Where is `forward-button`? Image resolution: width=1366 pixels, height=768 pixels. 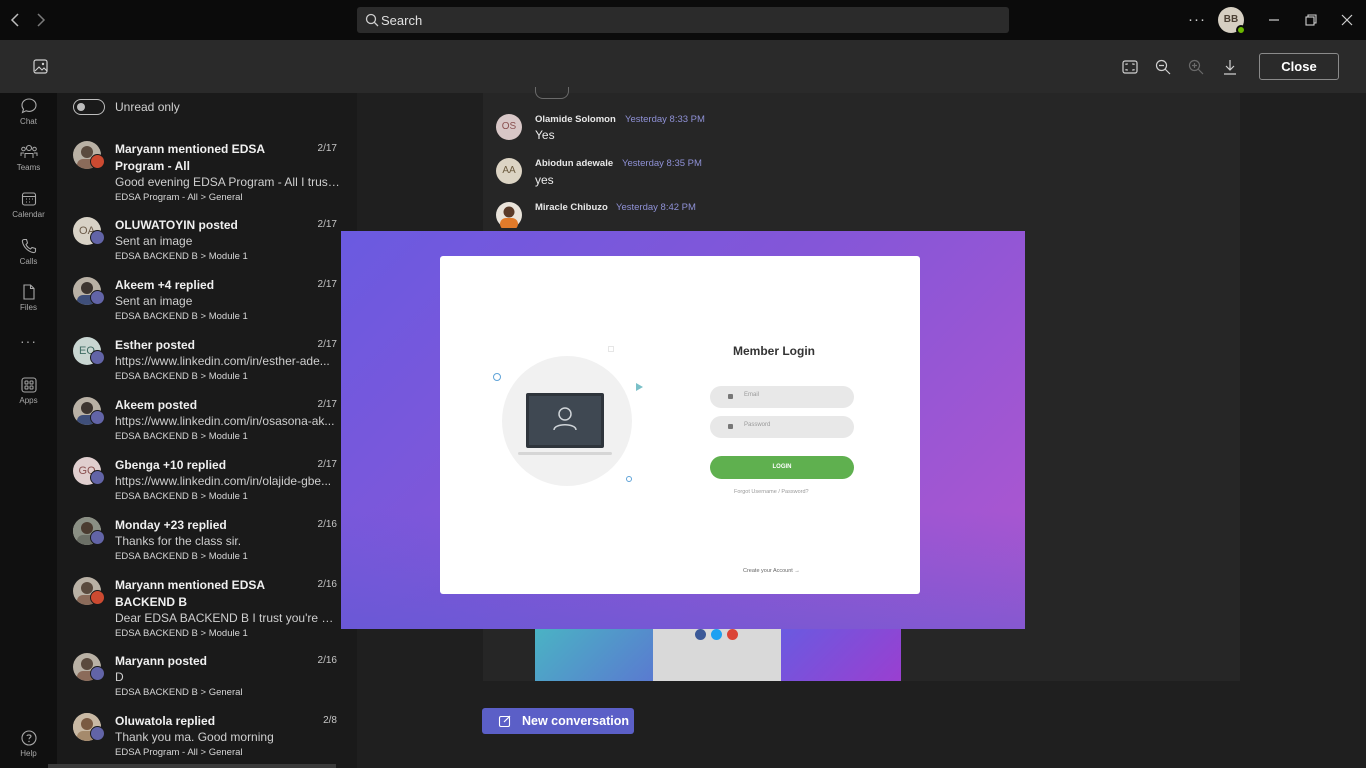
forward-button is located at coordinates (40, 20).